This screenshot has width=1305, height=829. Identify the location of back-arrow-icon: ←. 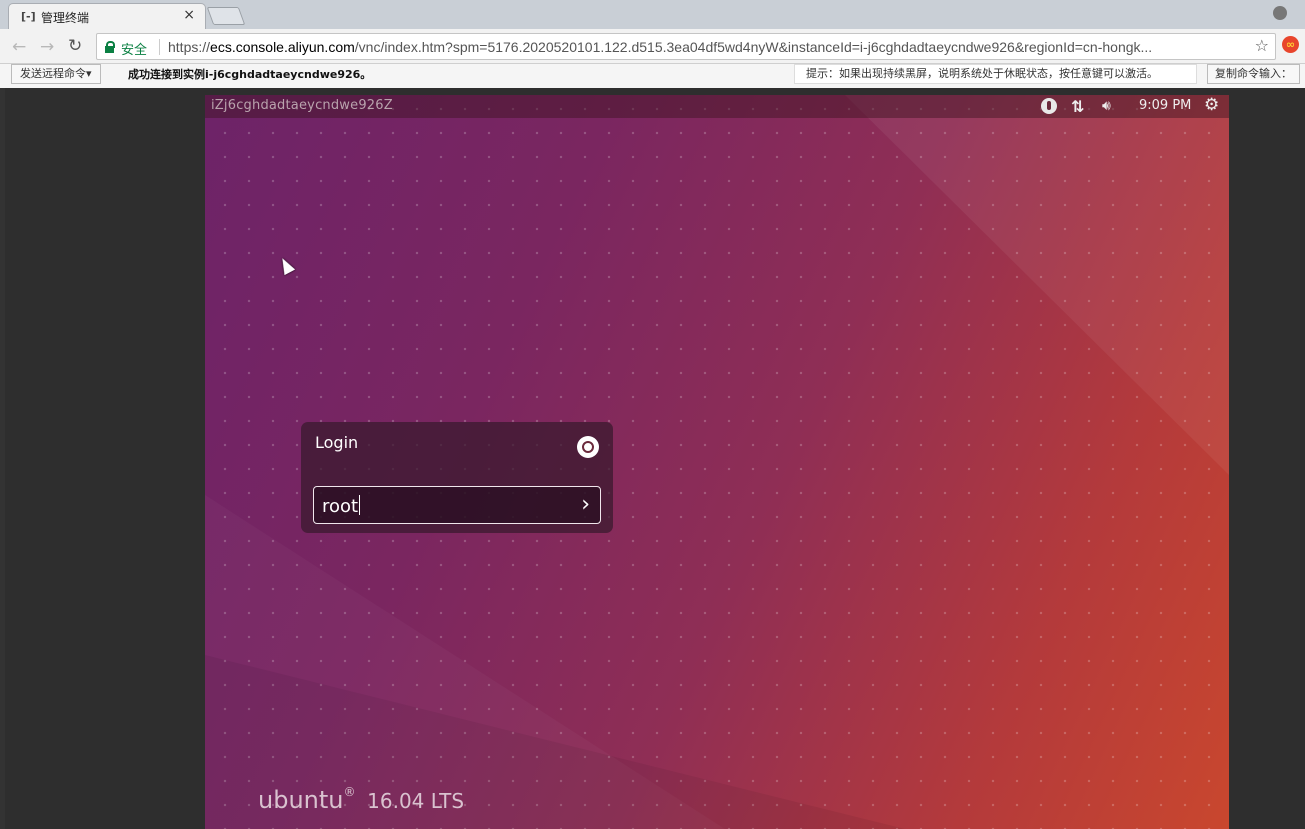
(19, 47).